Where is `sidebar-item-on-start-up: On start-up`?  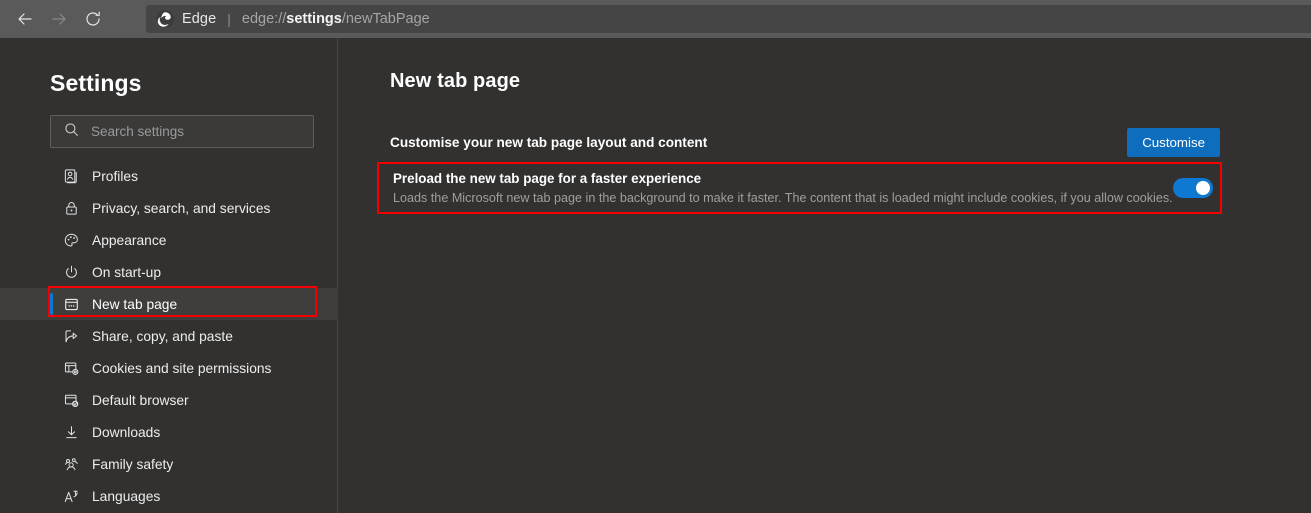 sidebar-item-on-start-up: On start-up is located at coordinates (169, 272).